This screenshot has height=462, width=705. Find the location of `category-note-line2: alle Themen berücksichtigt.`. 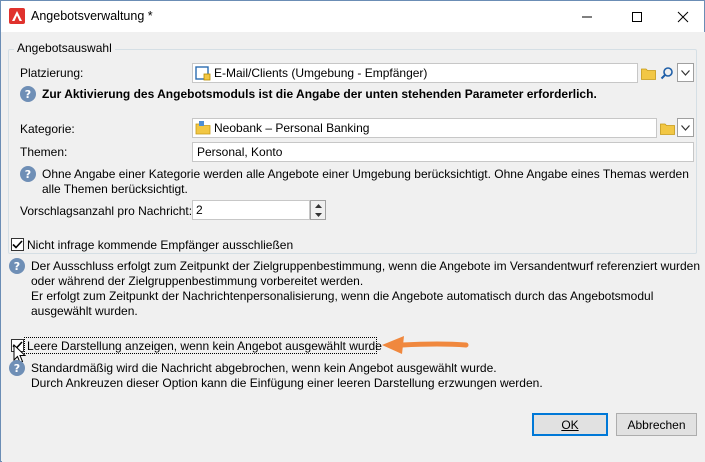

category-note-line2: alle Themen berücksichtigt. is located at coordinates (115, 189).